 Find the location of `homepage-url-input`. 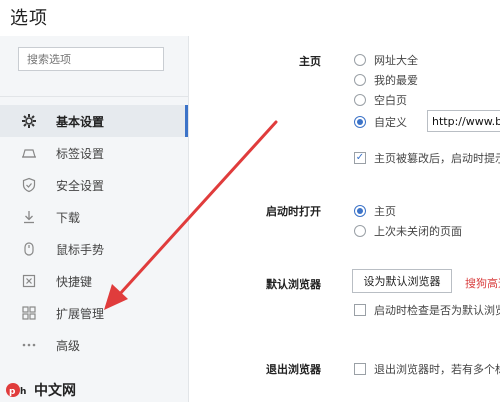

homepage-url-input is located at coordinates (463, 121).